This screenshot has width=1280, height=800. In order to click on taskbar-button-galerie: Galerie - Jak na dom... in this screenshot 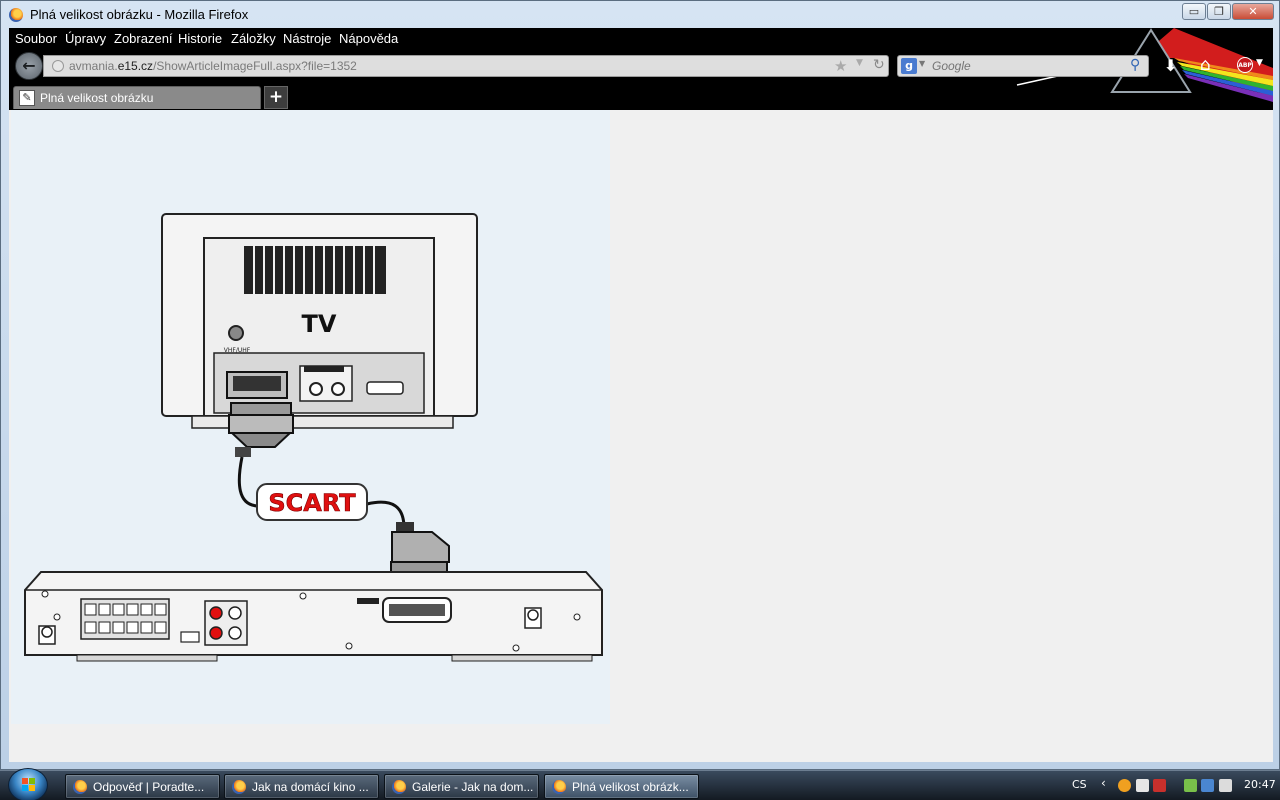, I will do `click(461, 786)`.